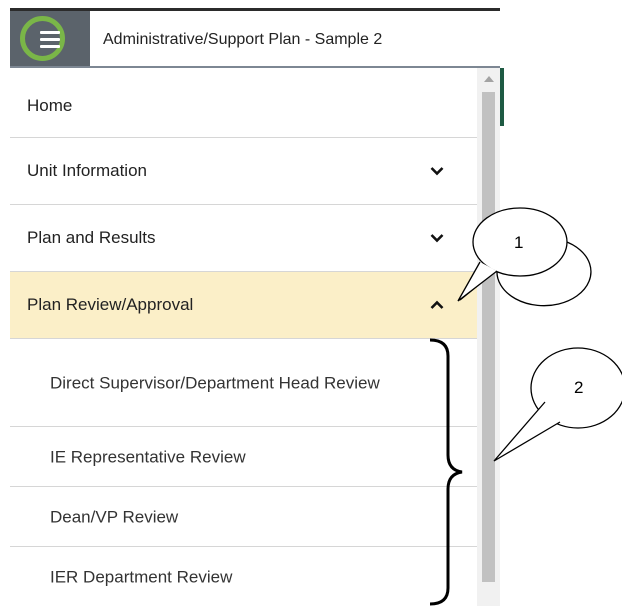 Image resolution: width=622 pixels, height=606 pixels. I want to click on callout-1-number: 1, so click(519, 242).